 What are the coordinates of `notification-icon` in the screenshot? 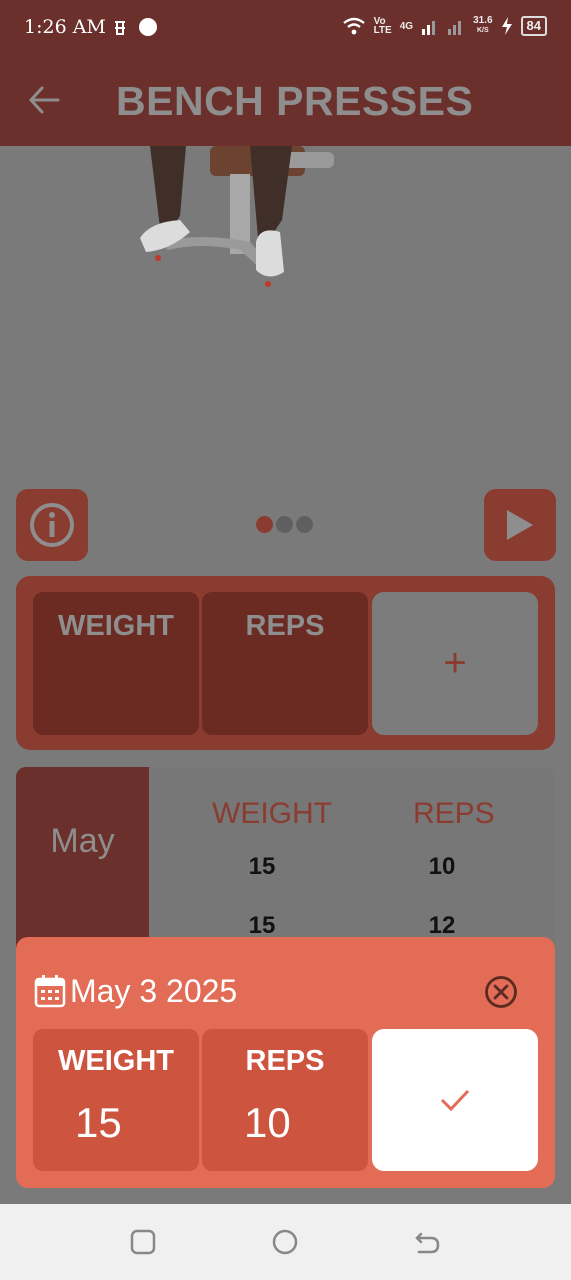 It's located at (120, 28).